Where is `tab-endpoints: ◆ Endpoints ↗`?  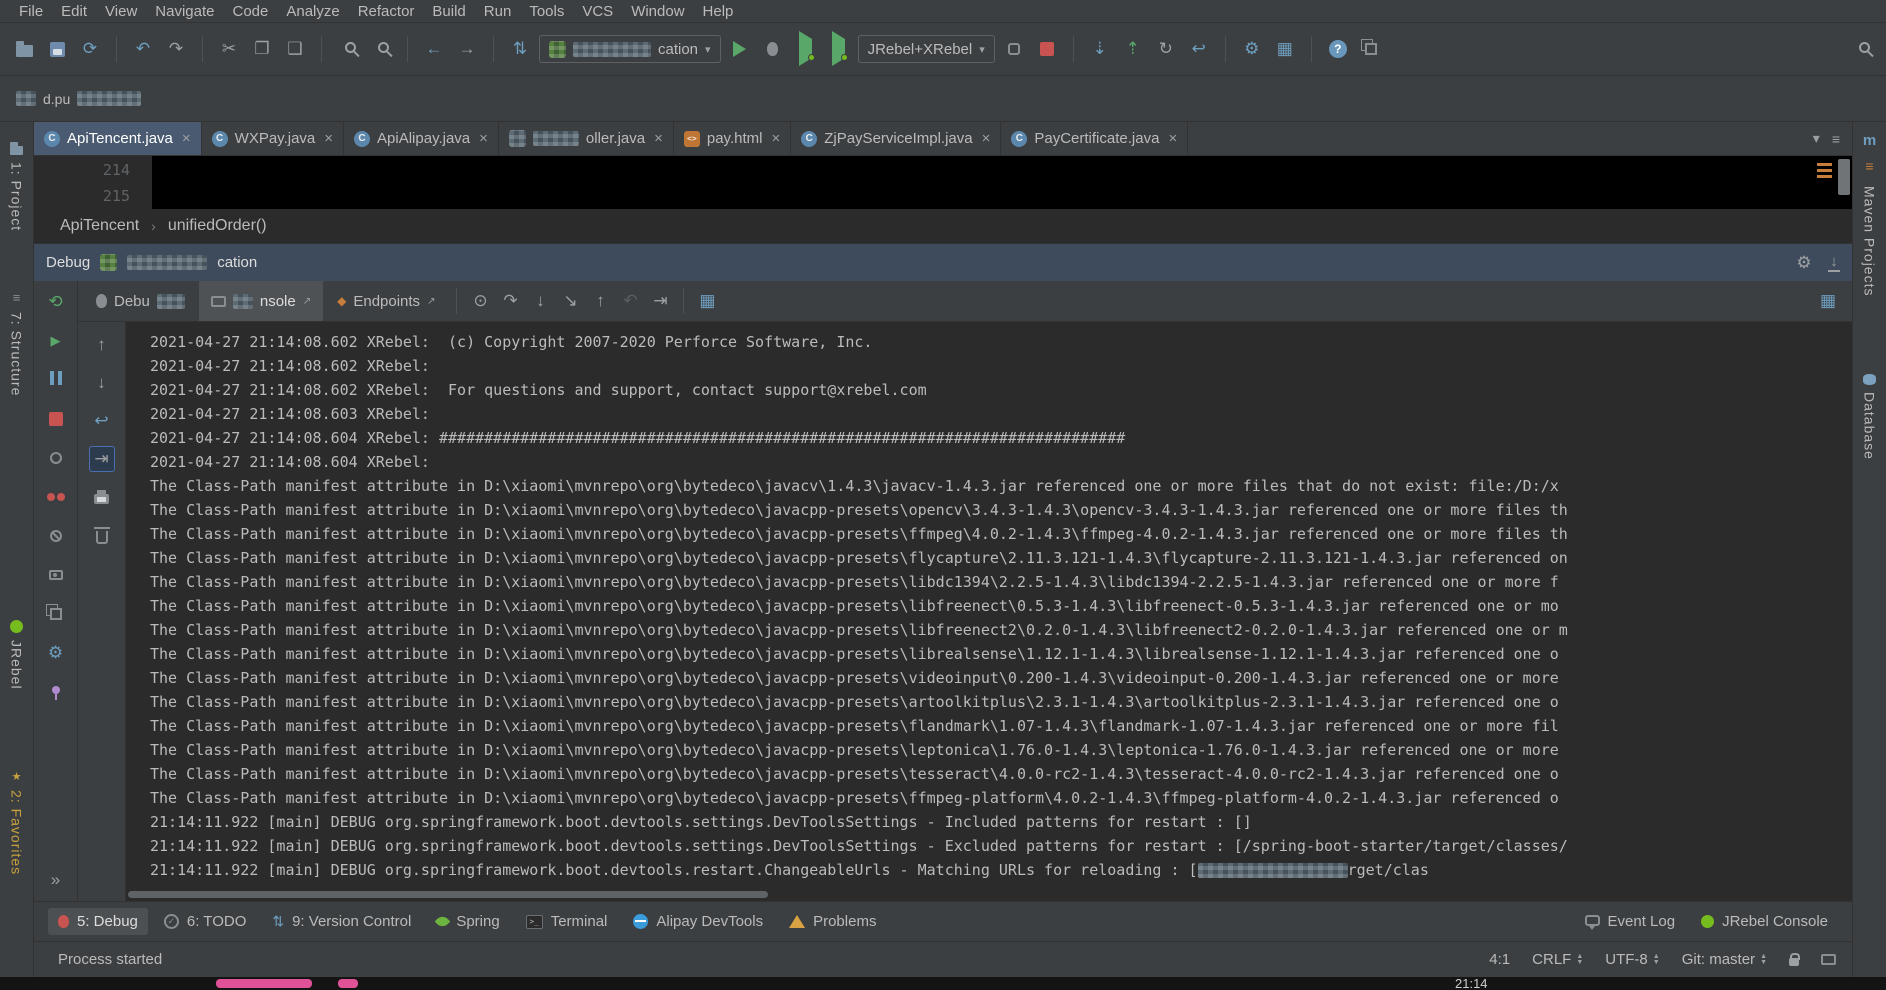 tab-endpoints: ◆ Endpoints ↗ is located at coordinates (386, 301).